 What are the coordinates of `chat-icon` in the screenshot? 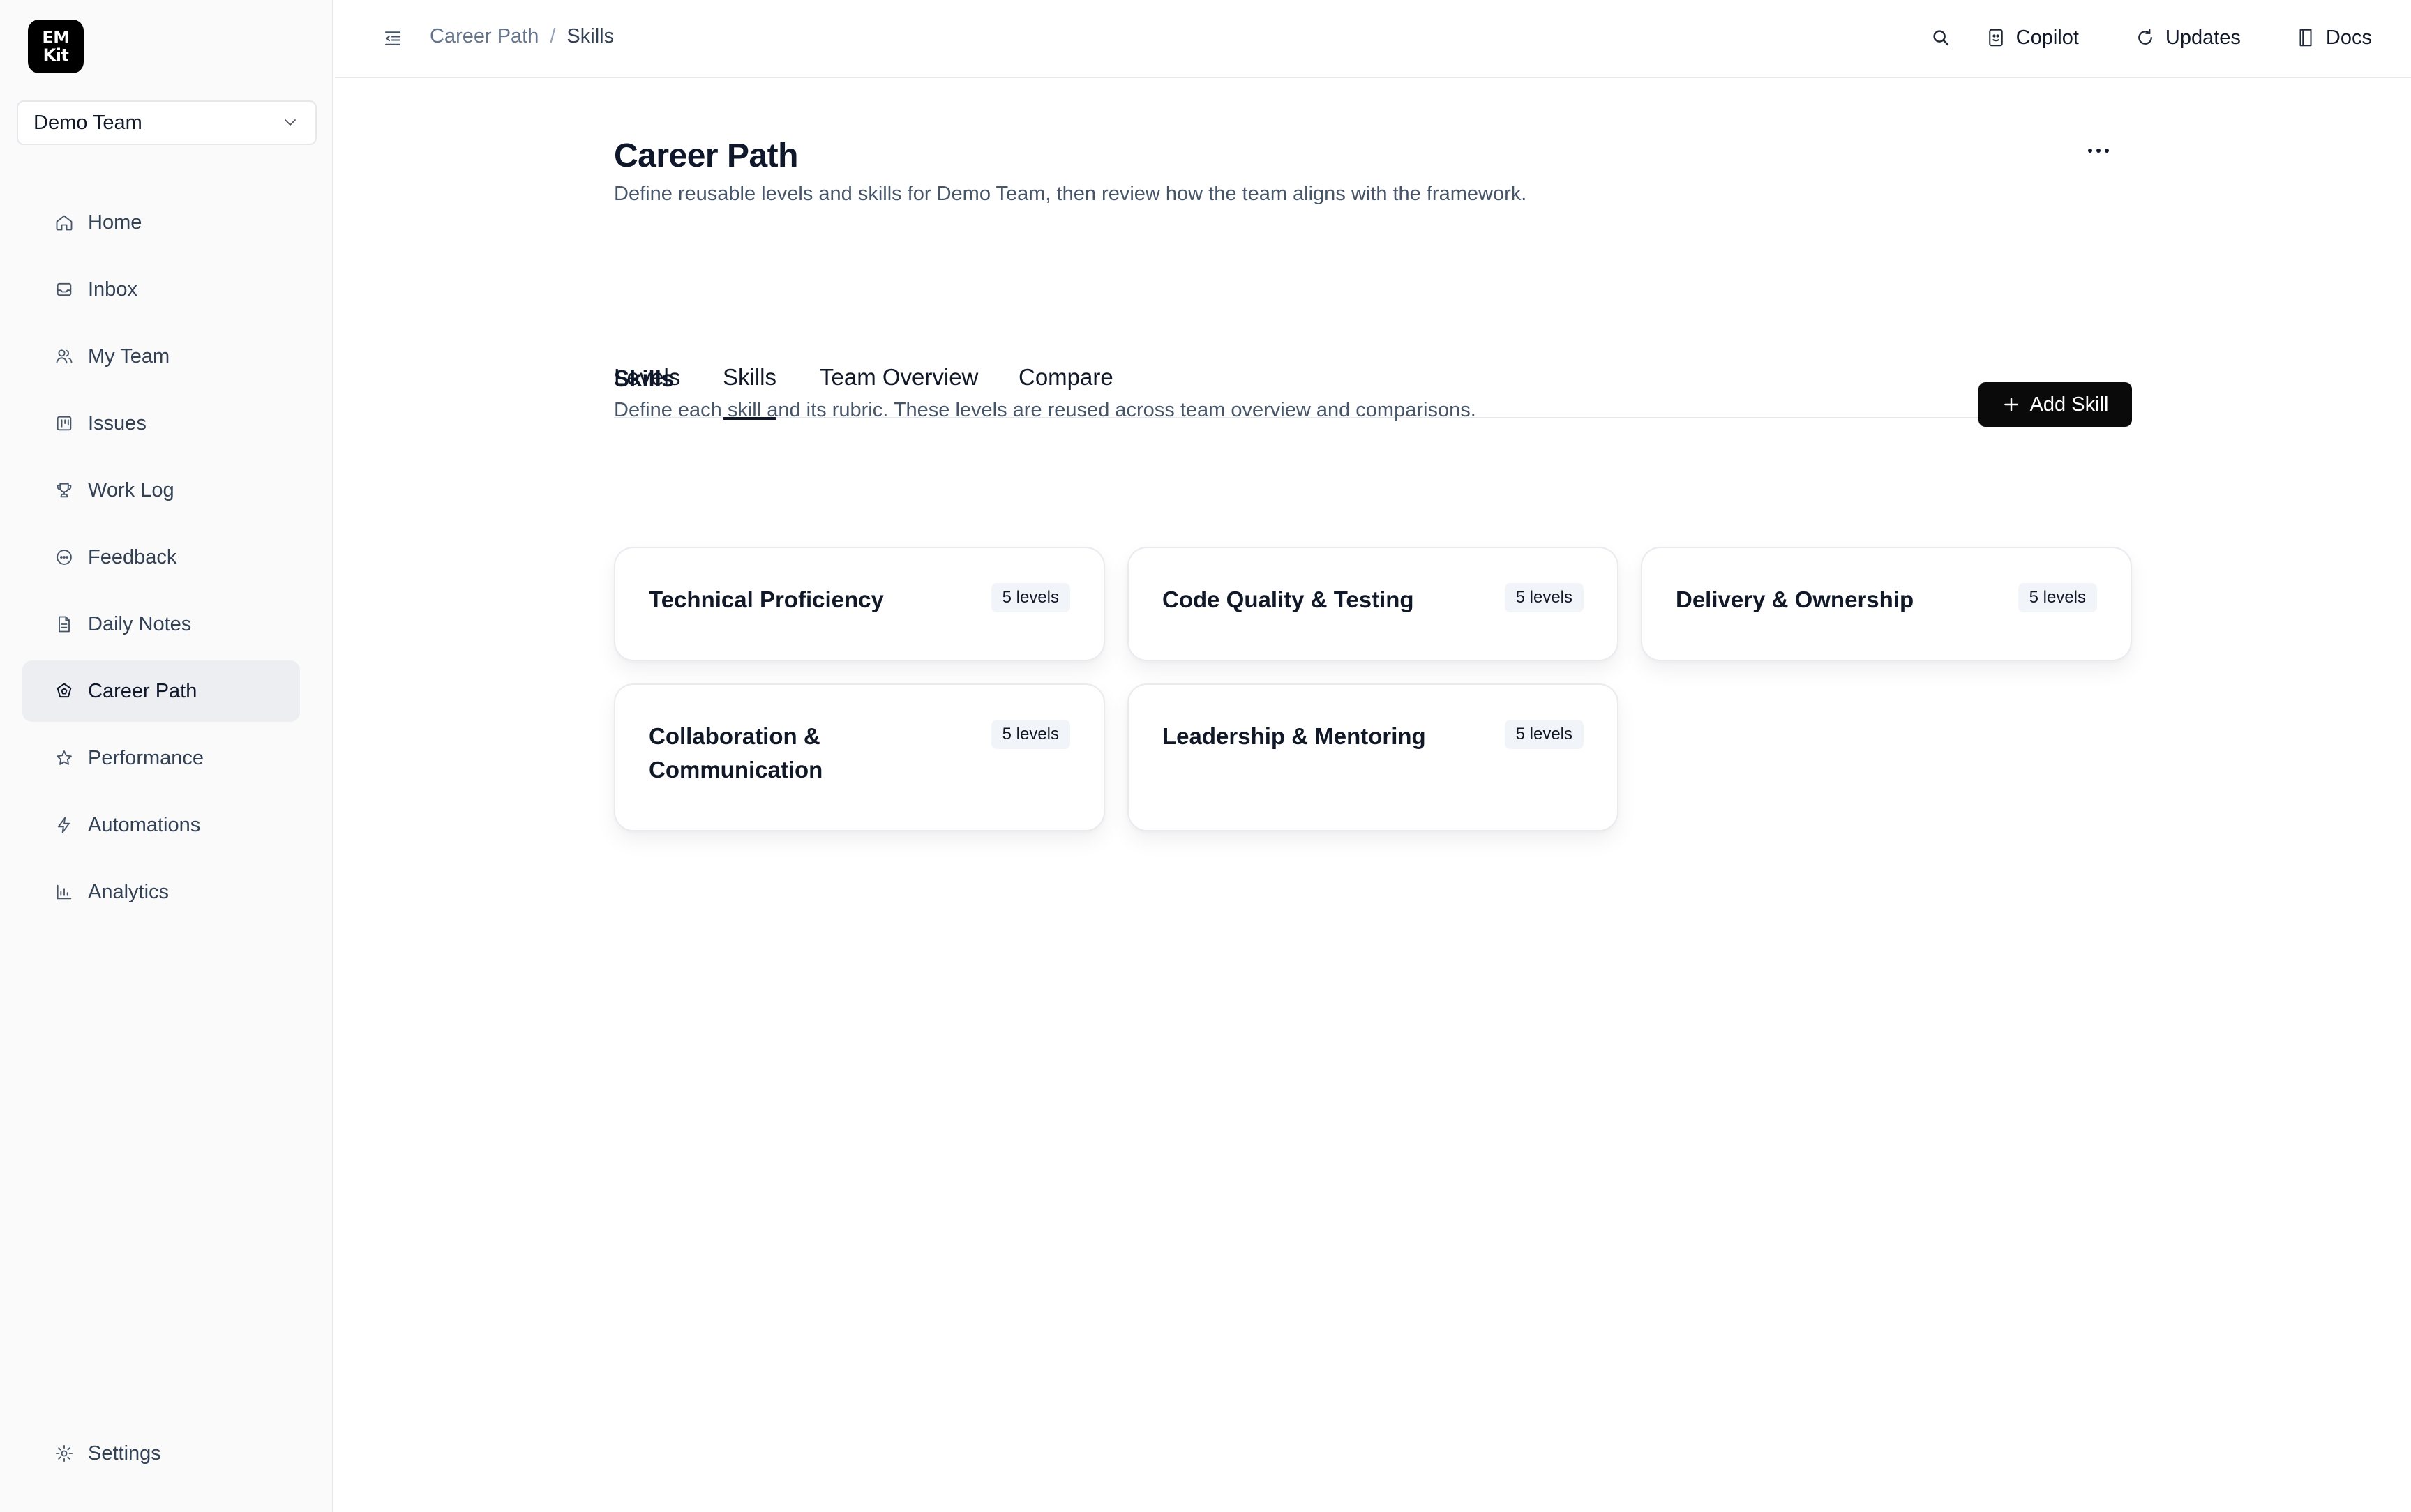 It's located at (64, 557).